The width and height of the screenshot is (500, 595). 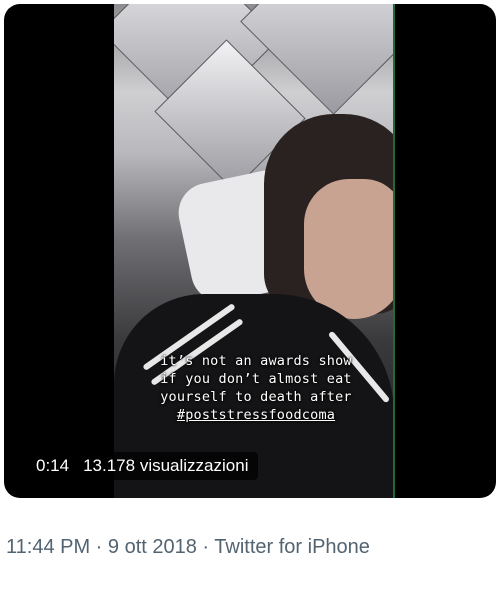 I want to click on video-info-badge: 0:14 13.178 visualizzazioni, so click(x=142, y=466).